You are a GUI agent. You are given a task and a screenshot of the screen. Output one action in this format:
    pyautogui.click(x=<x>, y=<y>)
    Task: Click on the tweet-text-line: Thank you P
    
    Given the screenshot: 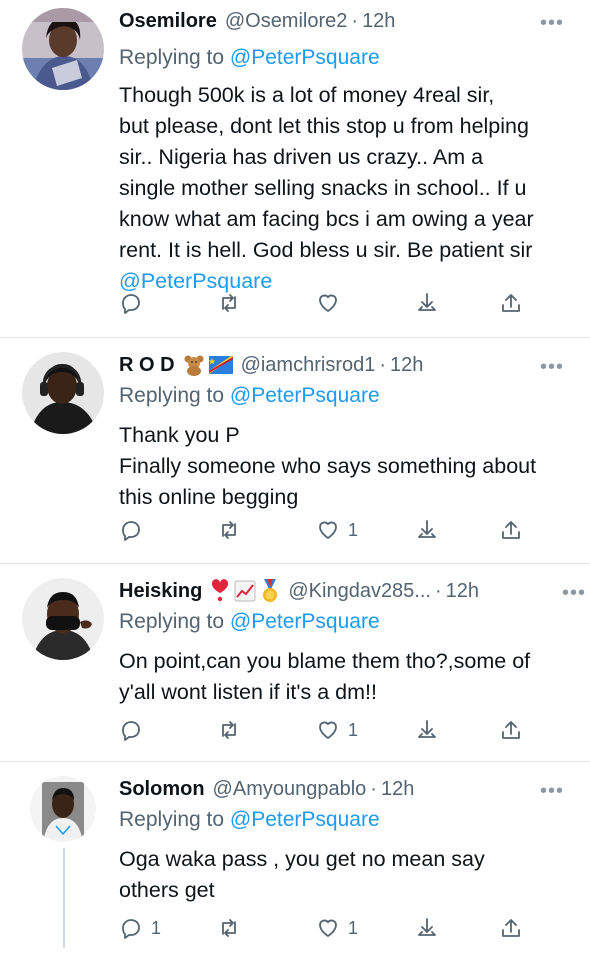 What is the action you would take?
    pyautogui.click(x=179, y=435)
    